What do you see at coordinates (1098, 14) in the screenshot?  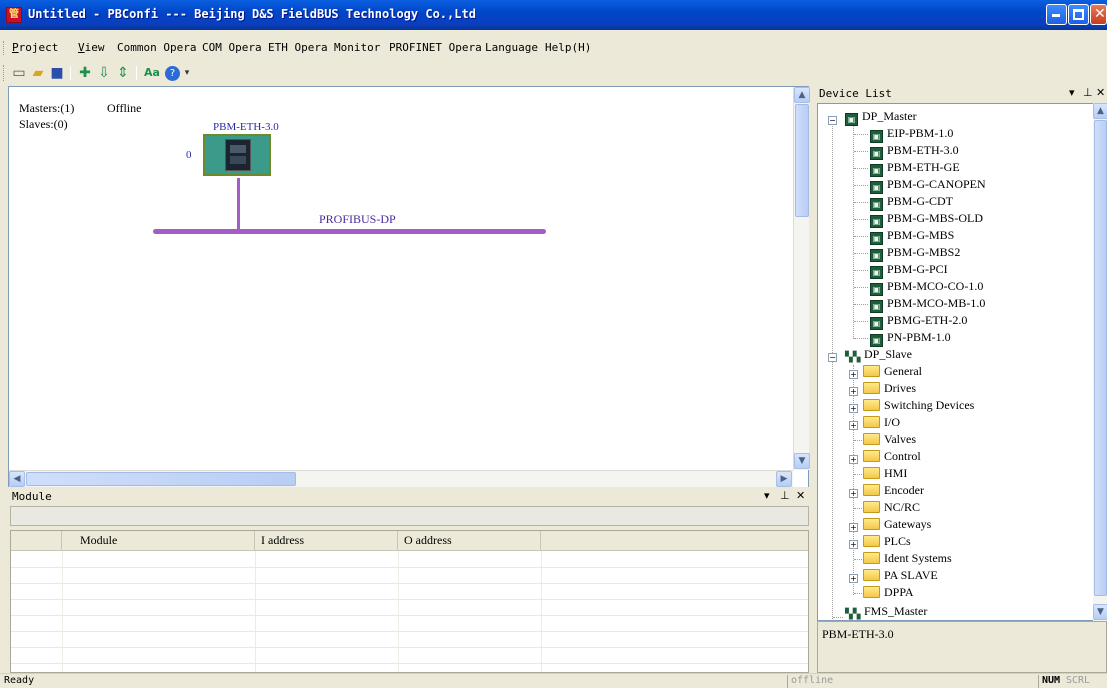 I see `close-button: ✕` at bounding box center [1098, 14].